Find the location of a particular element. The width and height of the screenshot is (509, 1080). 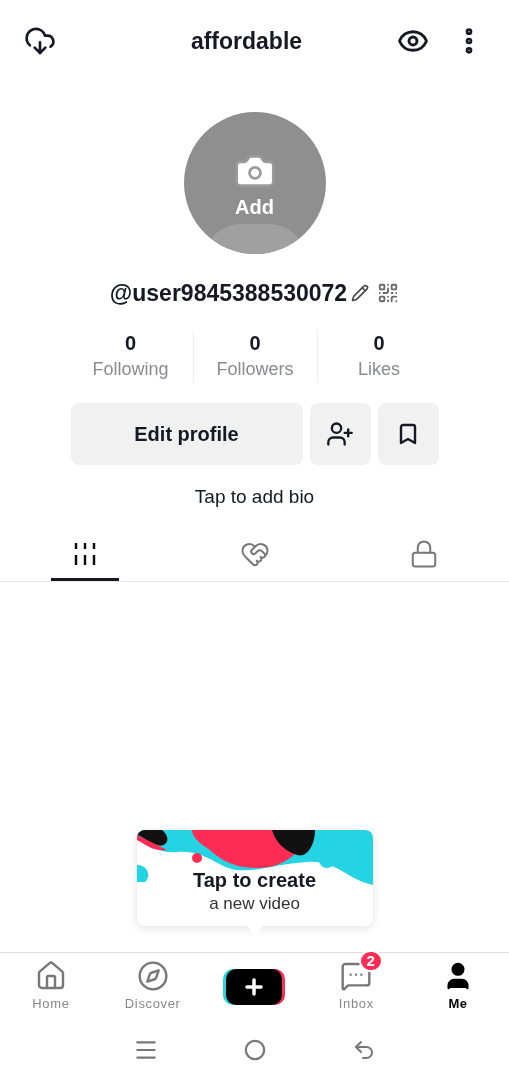

bookmark-button is located at coordinates (408, 433).